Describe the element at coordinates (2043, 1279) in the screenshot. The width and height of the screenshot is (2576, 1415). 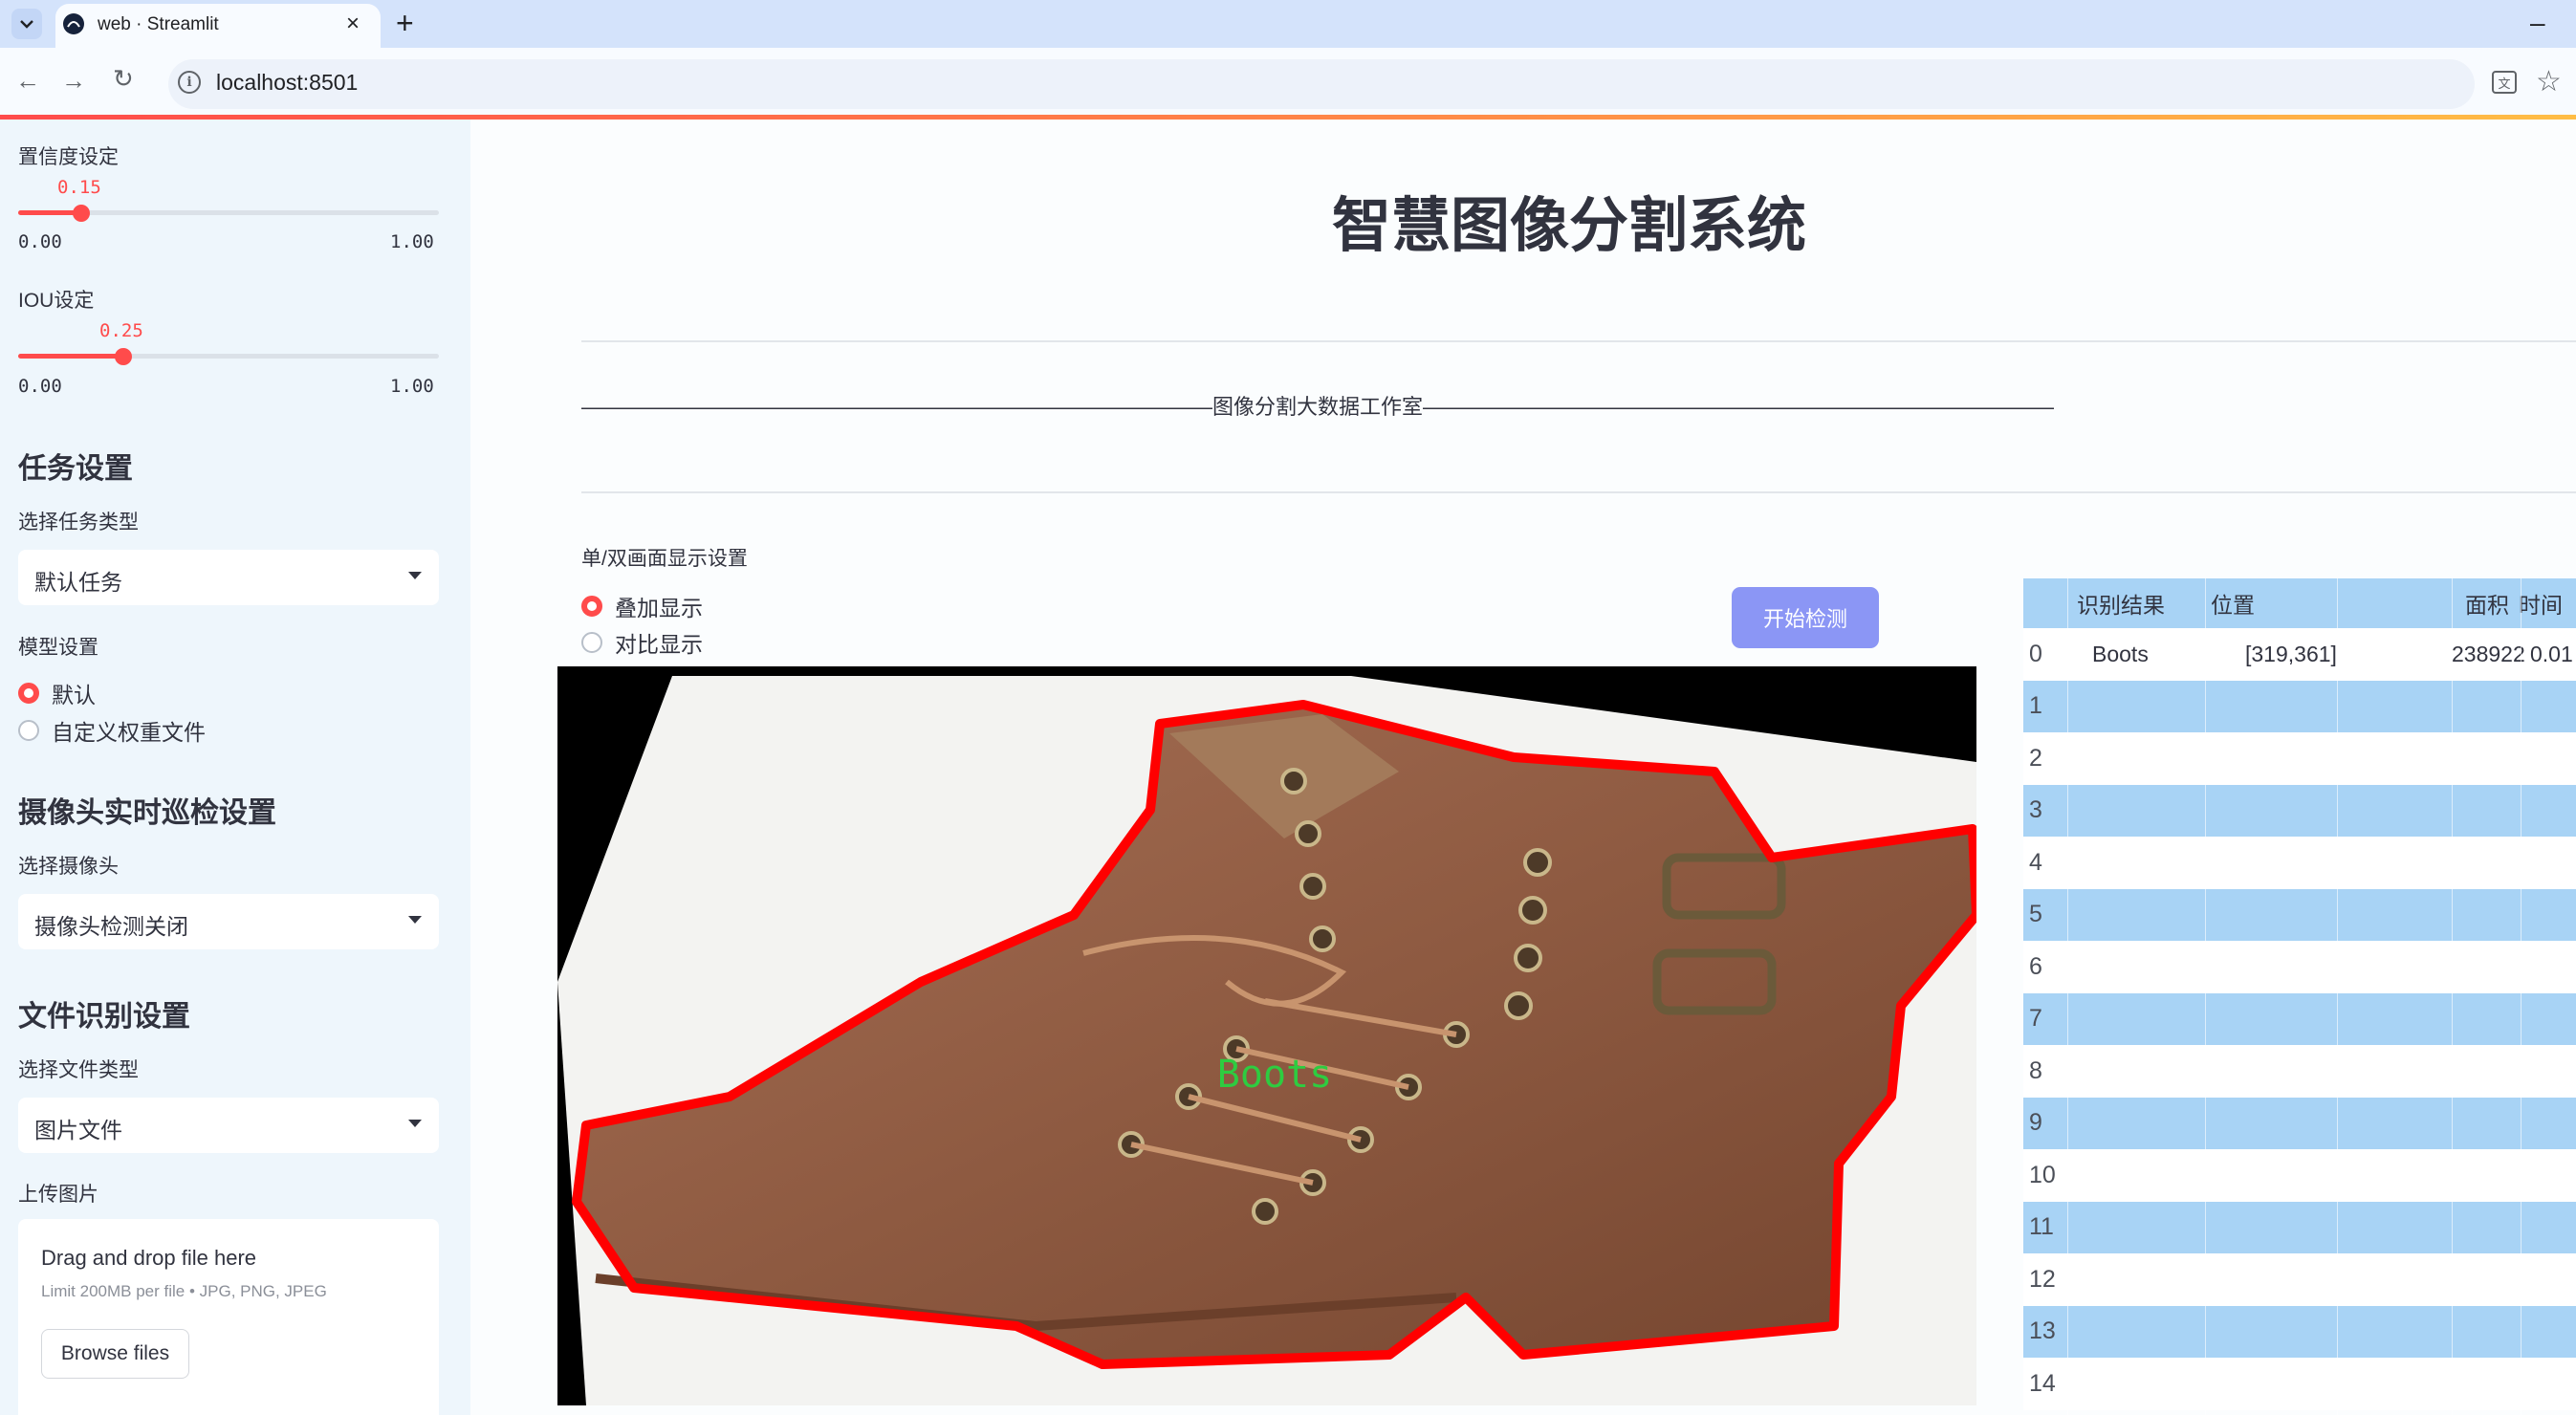
I see `row-index: 12` at that location.